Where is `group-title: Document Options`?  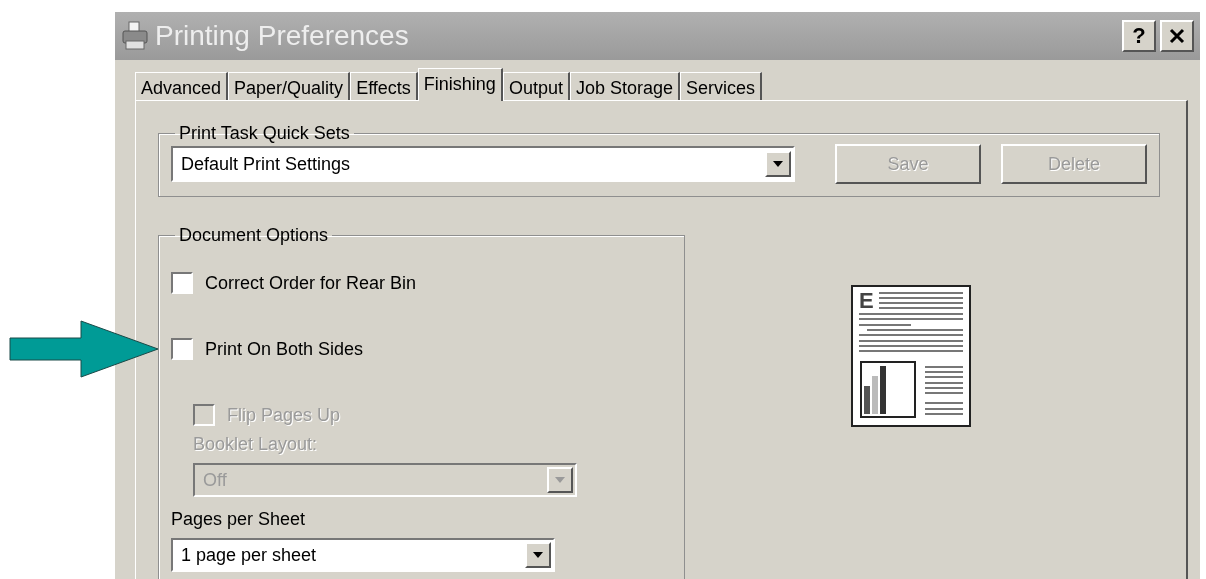
group-title: Document Options is located at coordinates (254, 235).